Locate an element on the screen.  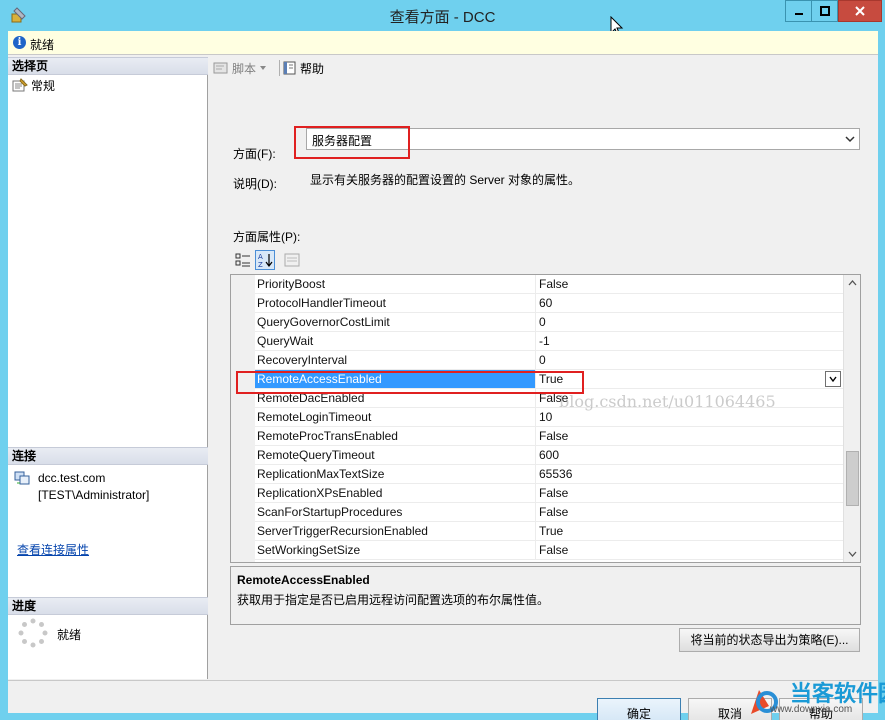
nav-item-general: 常规 is located at coordinates (33, 85).